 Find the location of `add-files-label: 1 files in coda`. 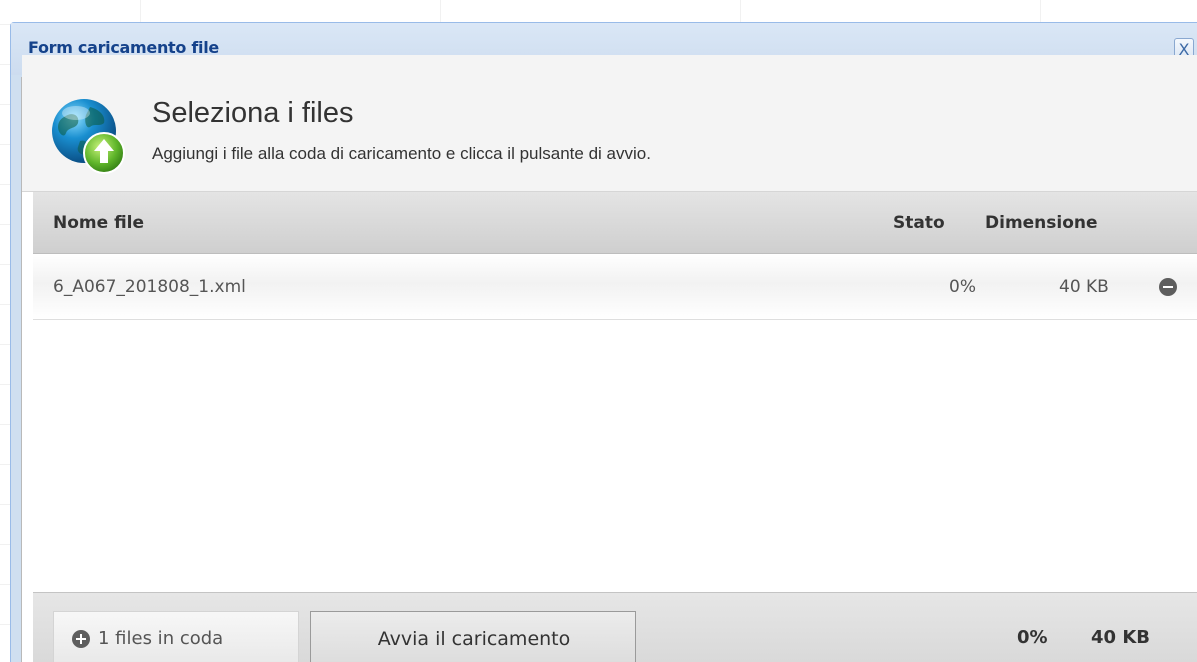

add-files-label: 1 files in coda is located at coordinates (161, 638).